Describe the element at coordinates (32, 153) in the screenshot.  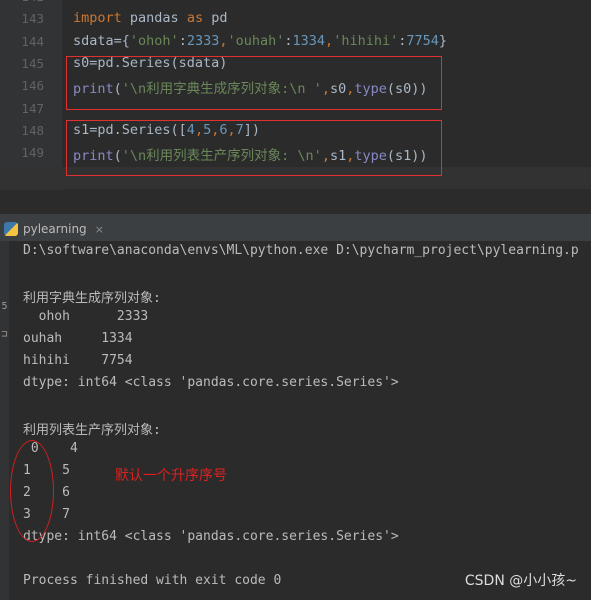
I see `line-number: 149` at that location.